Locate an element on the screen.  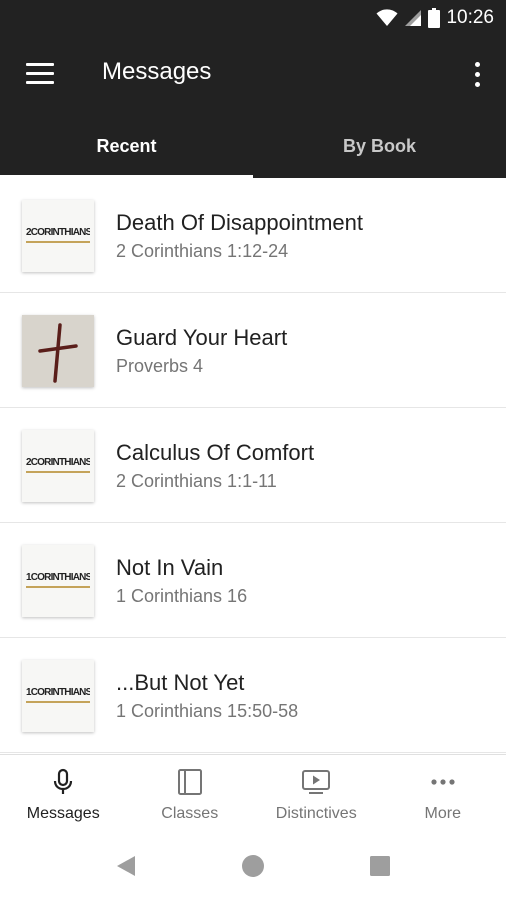
battery-icon is located at coordinates (434, 18).